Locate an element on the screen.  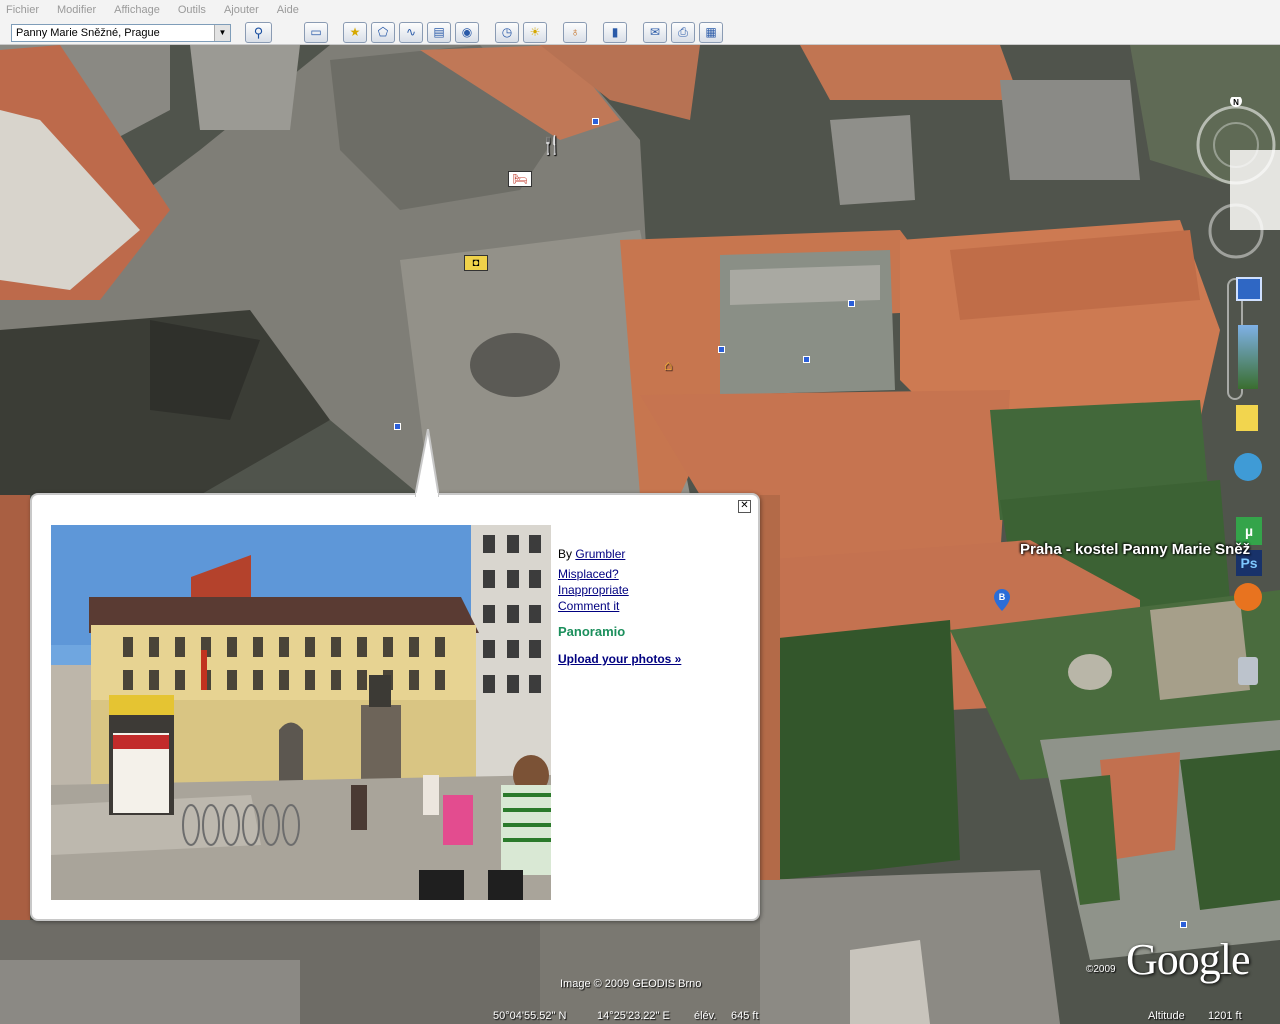
folder-icon is located at coordinates (1247, 418).